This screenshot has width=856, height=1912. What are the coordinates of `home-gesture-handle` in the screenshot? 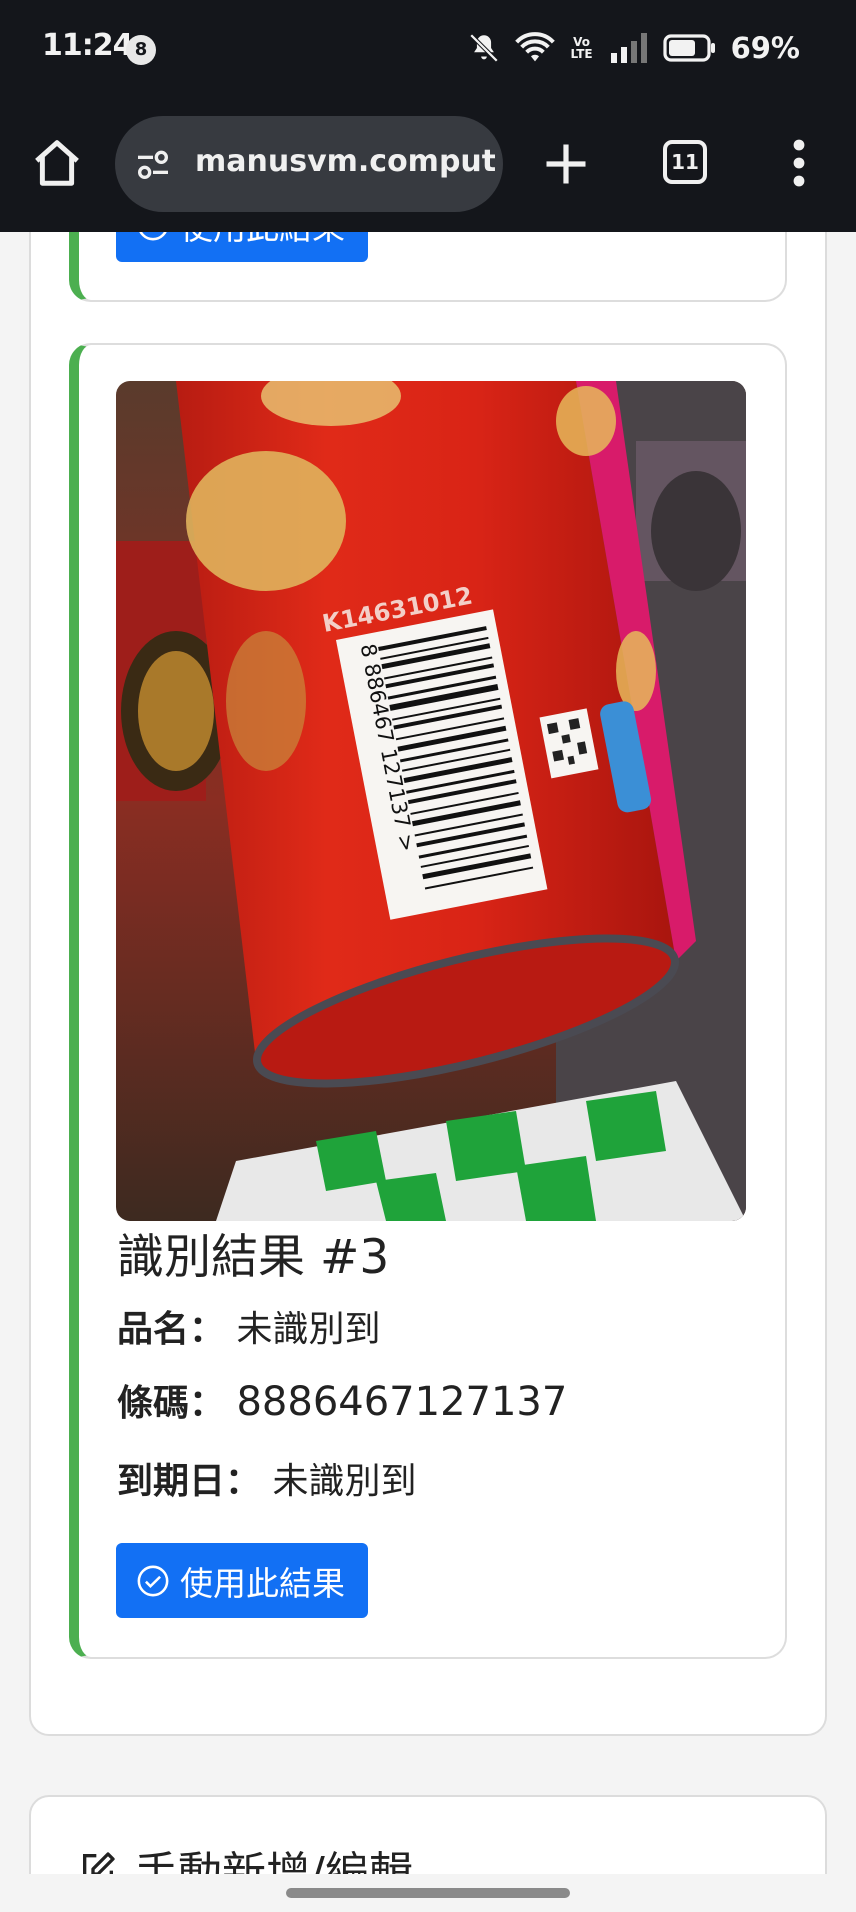 It's located at (428, 1893).